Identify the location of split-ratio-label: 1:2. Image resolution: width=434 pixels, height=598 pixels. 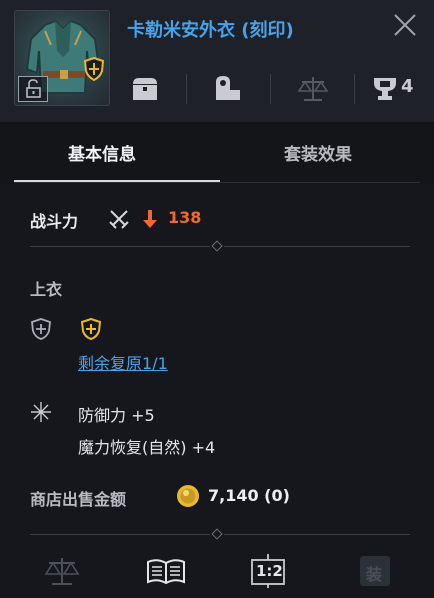
(269, 571).